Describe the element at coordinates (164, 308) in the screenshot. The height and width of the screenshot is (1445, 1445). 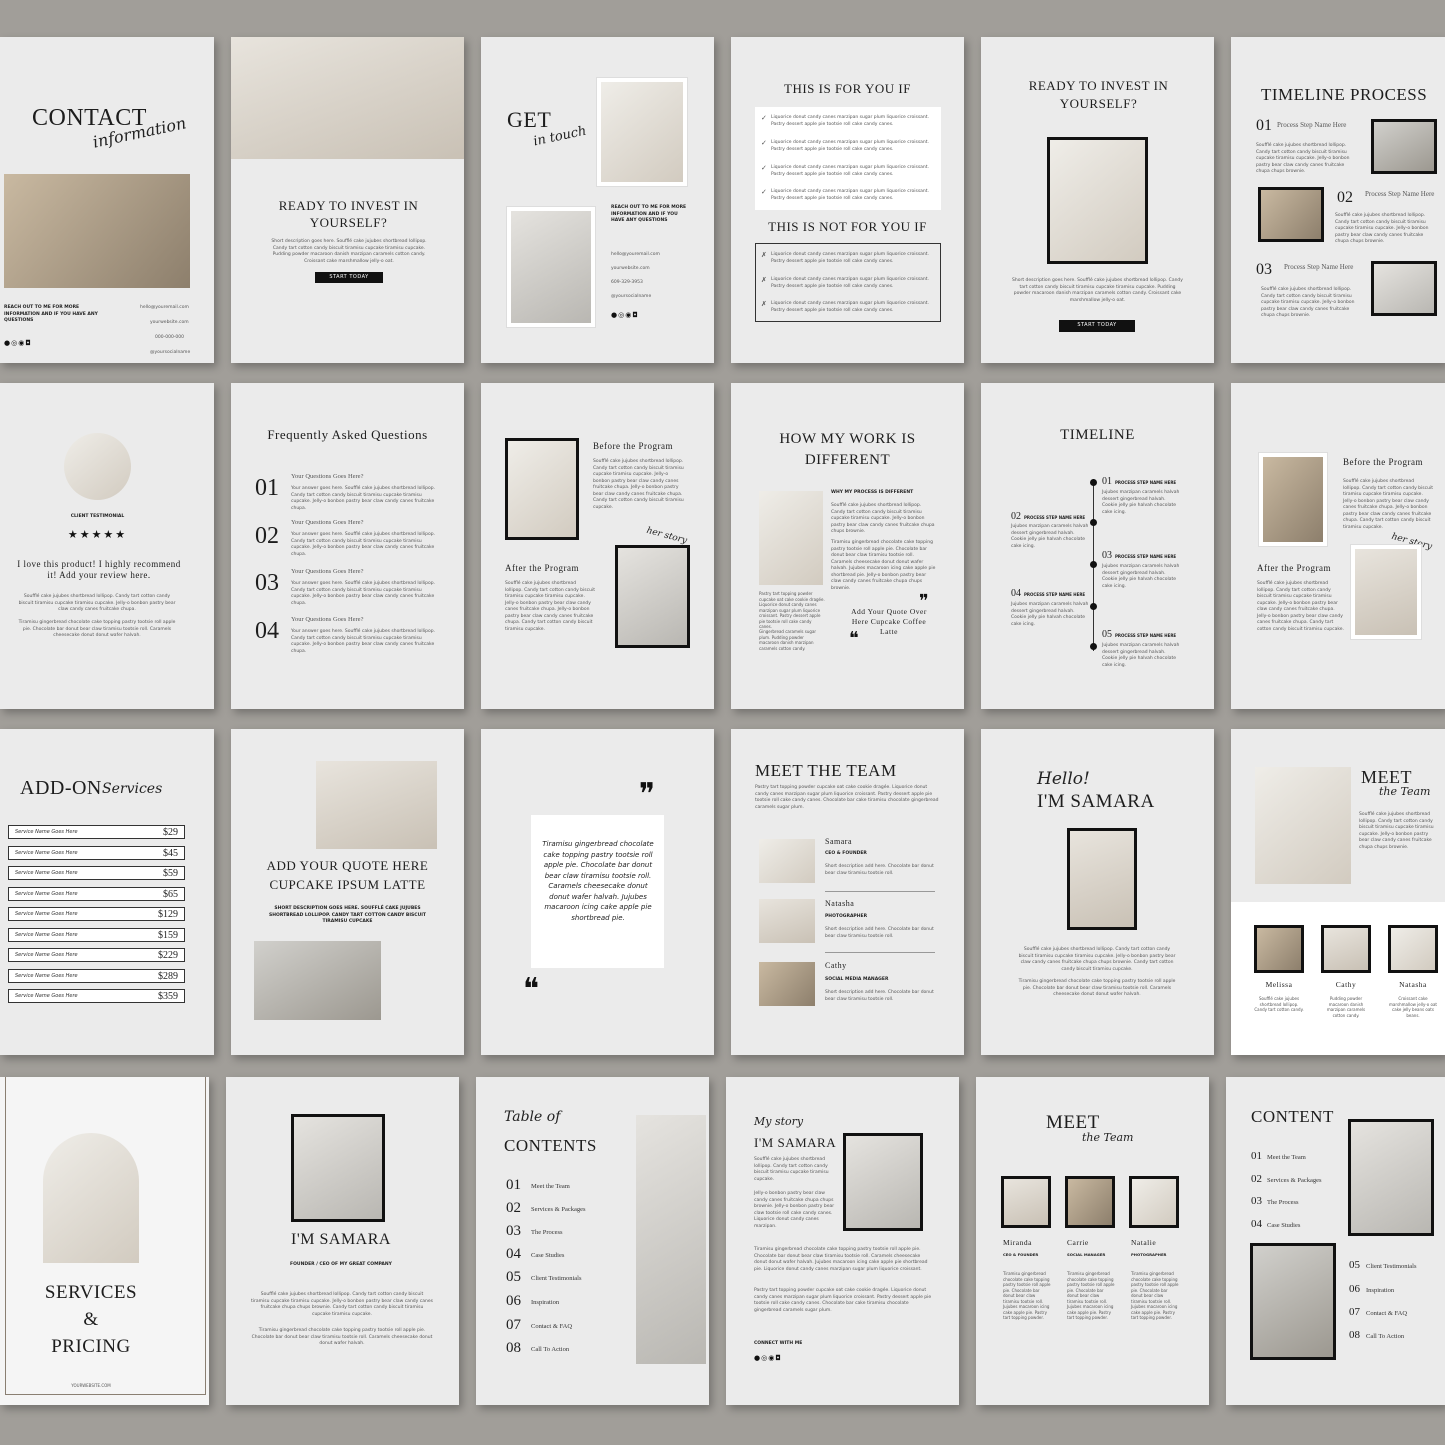
I see `contact-email: hello@youremail.com` at that location.